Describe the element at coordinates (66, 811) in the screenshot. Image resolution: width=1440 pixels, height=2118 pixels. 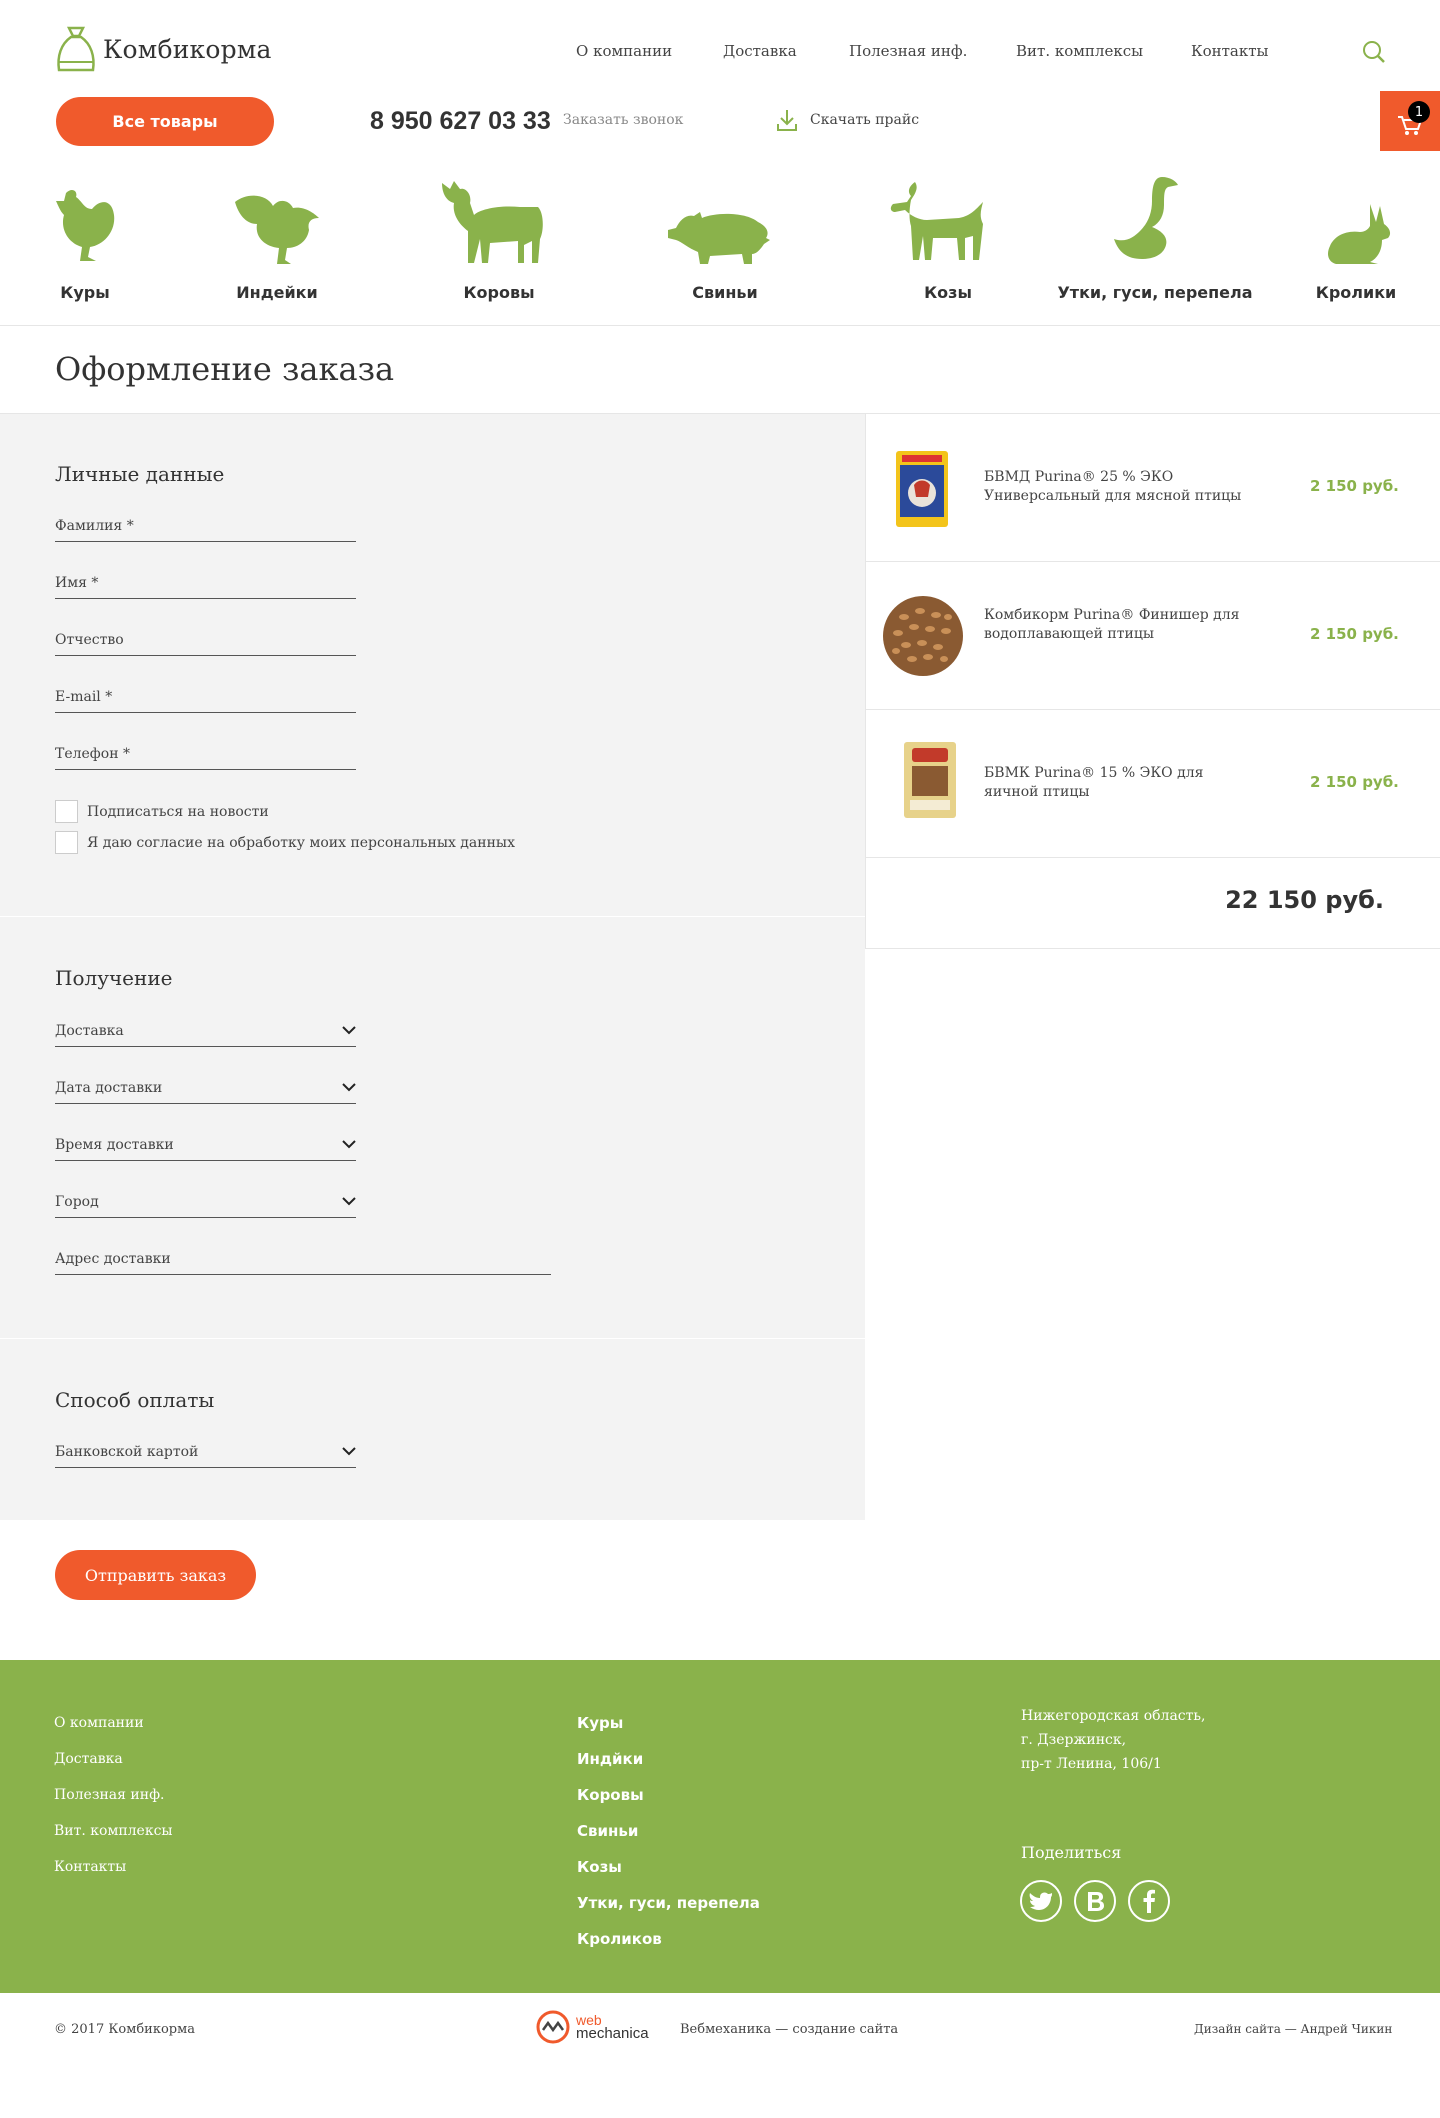
I see `subscribe-checkbox` at that location.